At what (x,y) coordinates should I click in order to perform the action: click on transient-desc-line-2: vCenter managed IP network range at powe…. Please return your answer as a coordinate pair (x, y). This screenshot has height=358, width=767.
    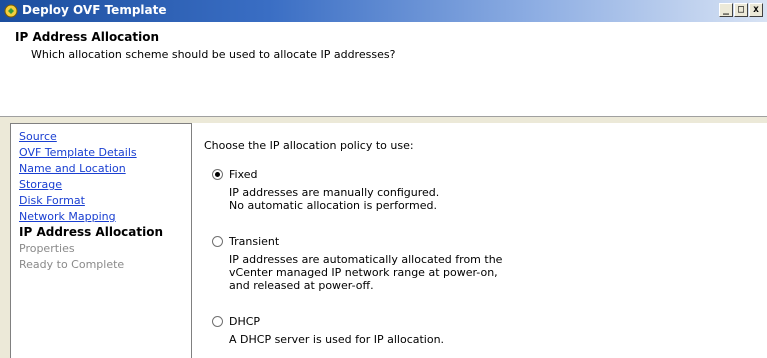
    Looking at the image, I should click on (363, 272).